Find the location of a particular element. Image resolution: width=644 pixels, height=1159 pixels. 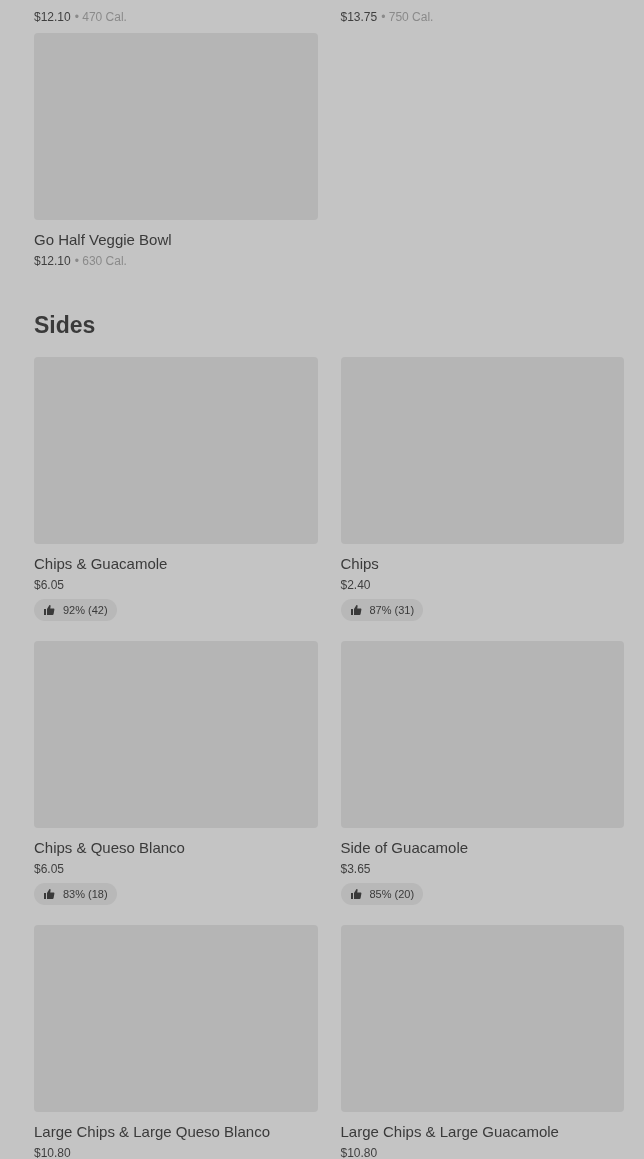

rating-text: 83% (18) is located at coordinates (85, 894).